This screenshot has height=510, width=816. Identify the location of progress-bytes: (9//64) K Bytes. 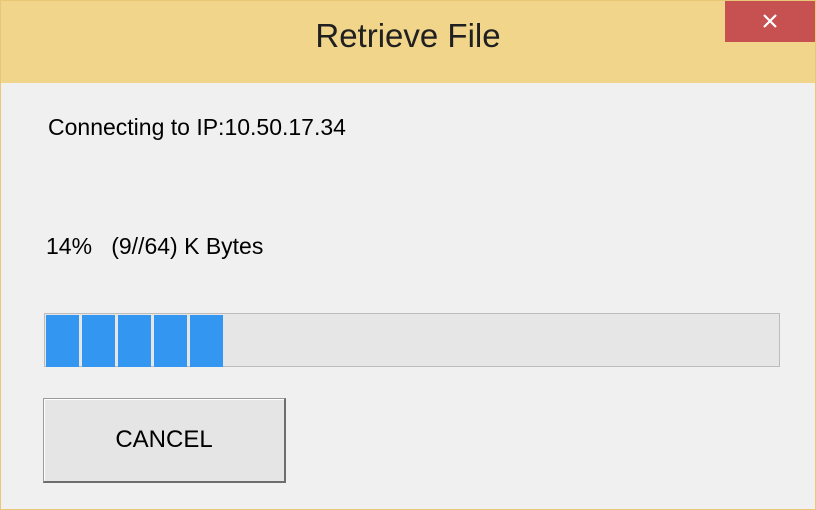
(187, 246).